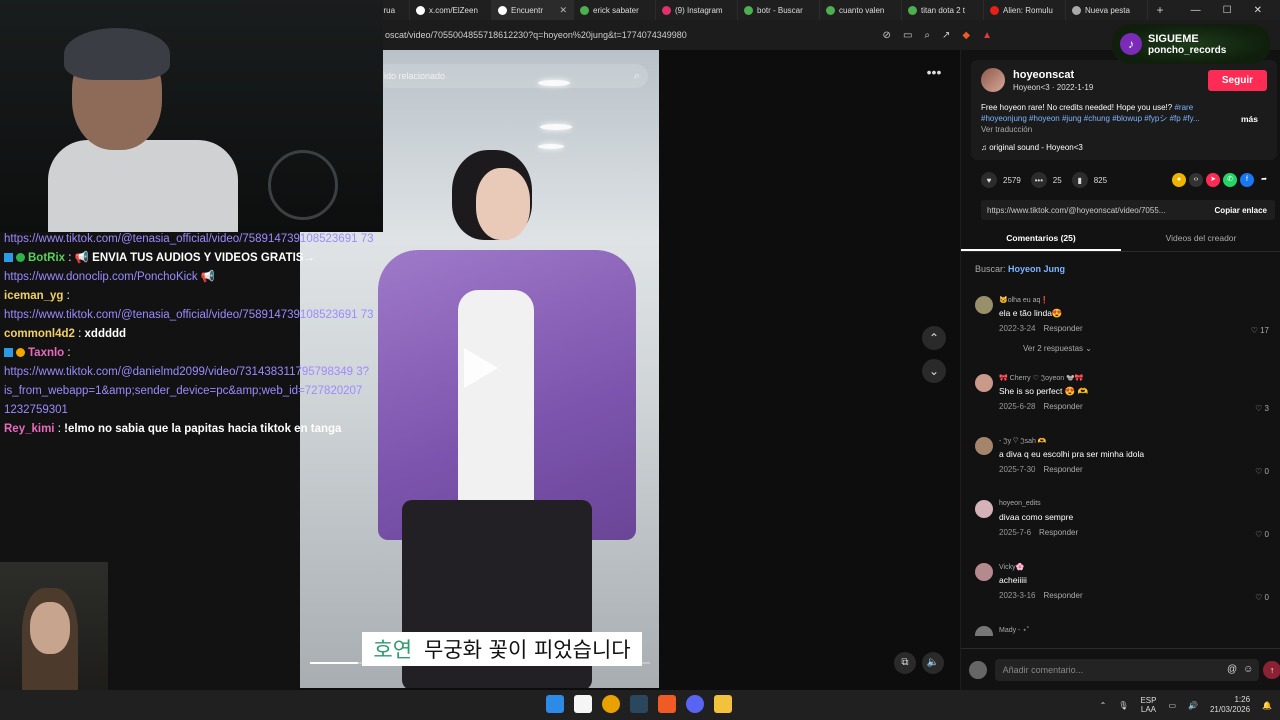 This screenshot has height=720, width=1280. Describe the element at coordinates (987, 35) in the screenshot. I see `brave-rewards-icon: ▲` at that location.